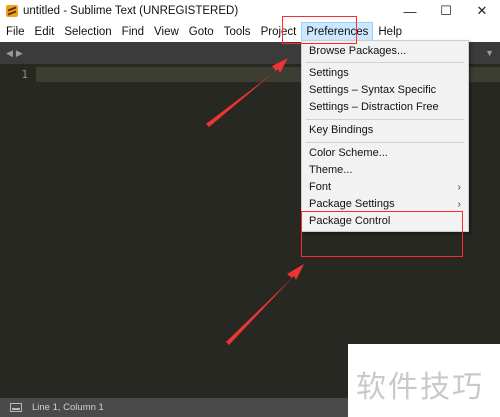  I want to click on sublime-text-icon, so click(12, 11).